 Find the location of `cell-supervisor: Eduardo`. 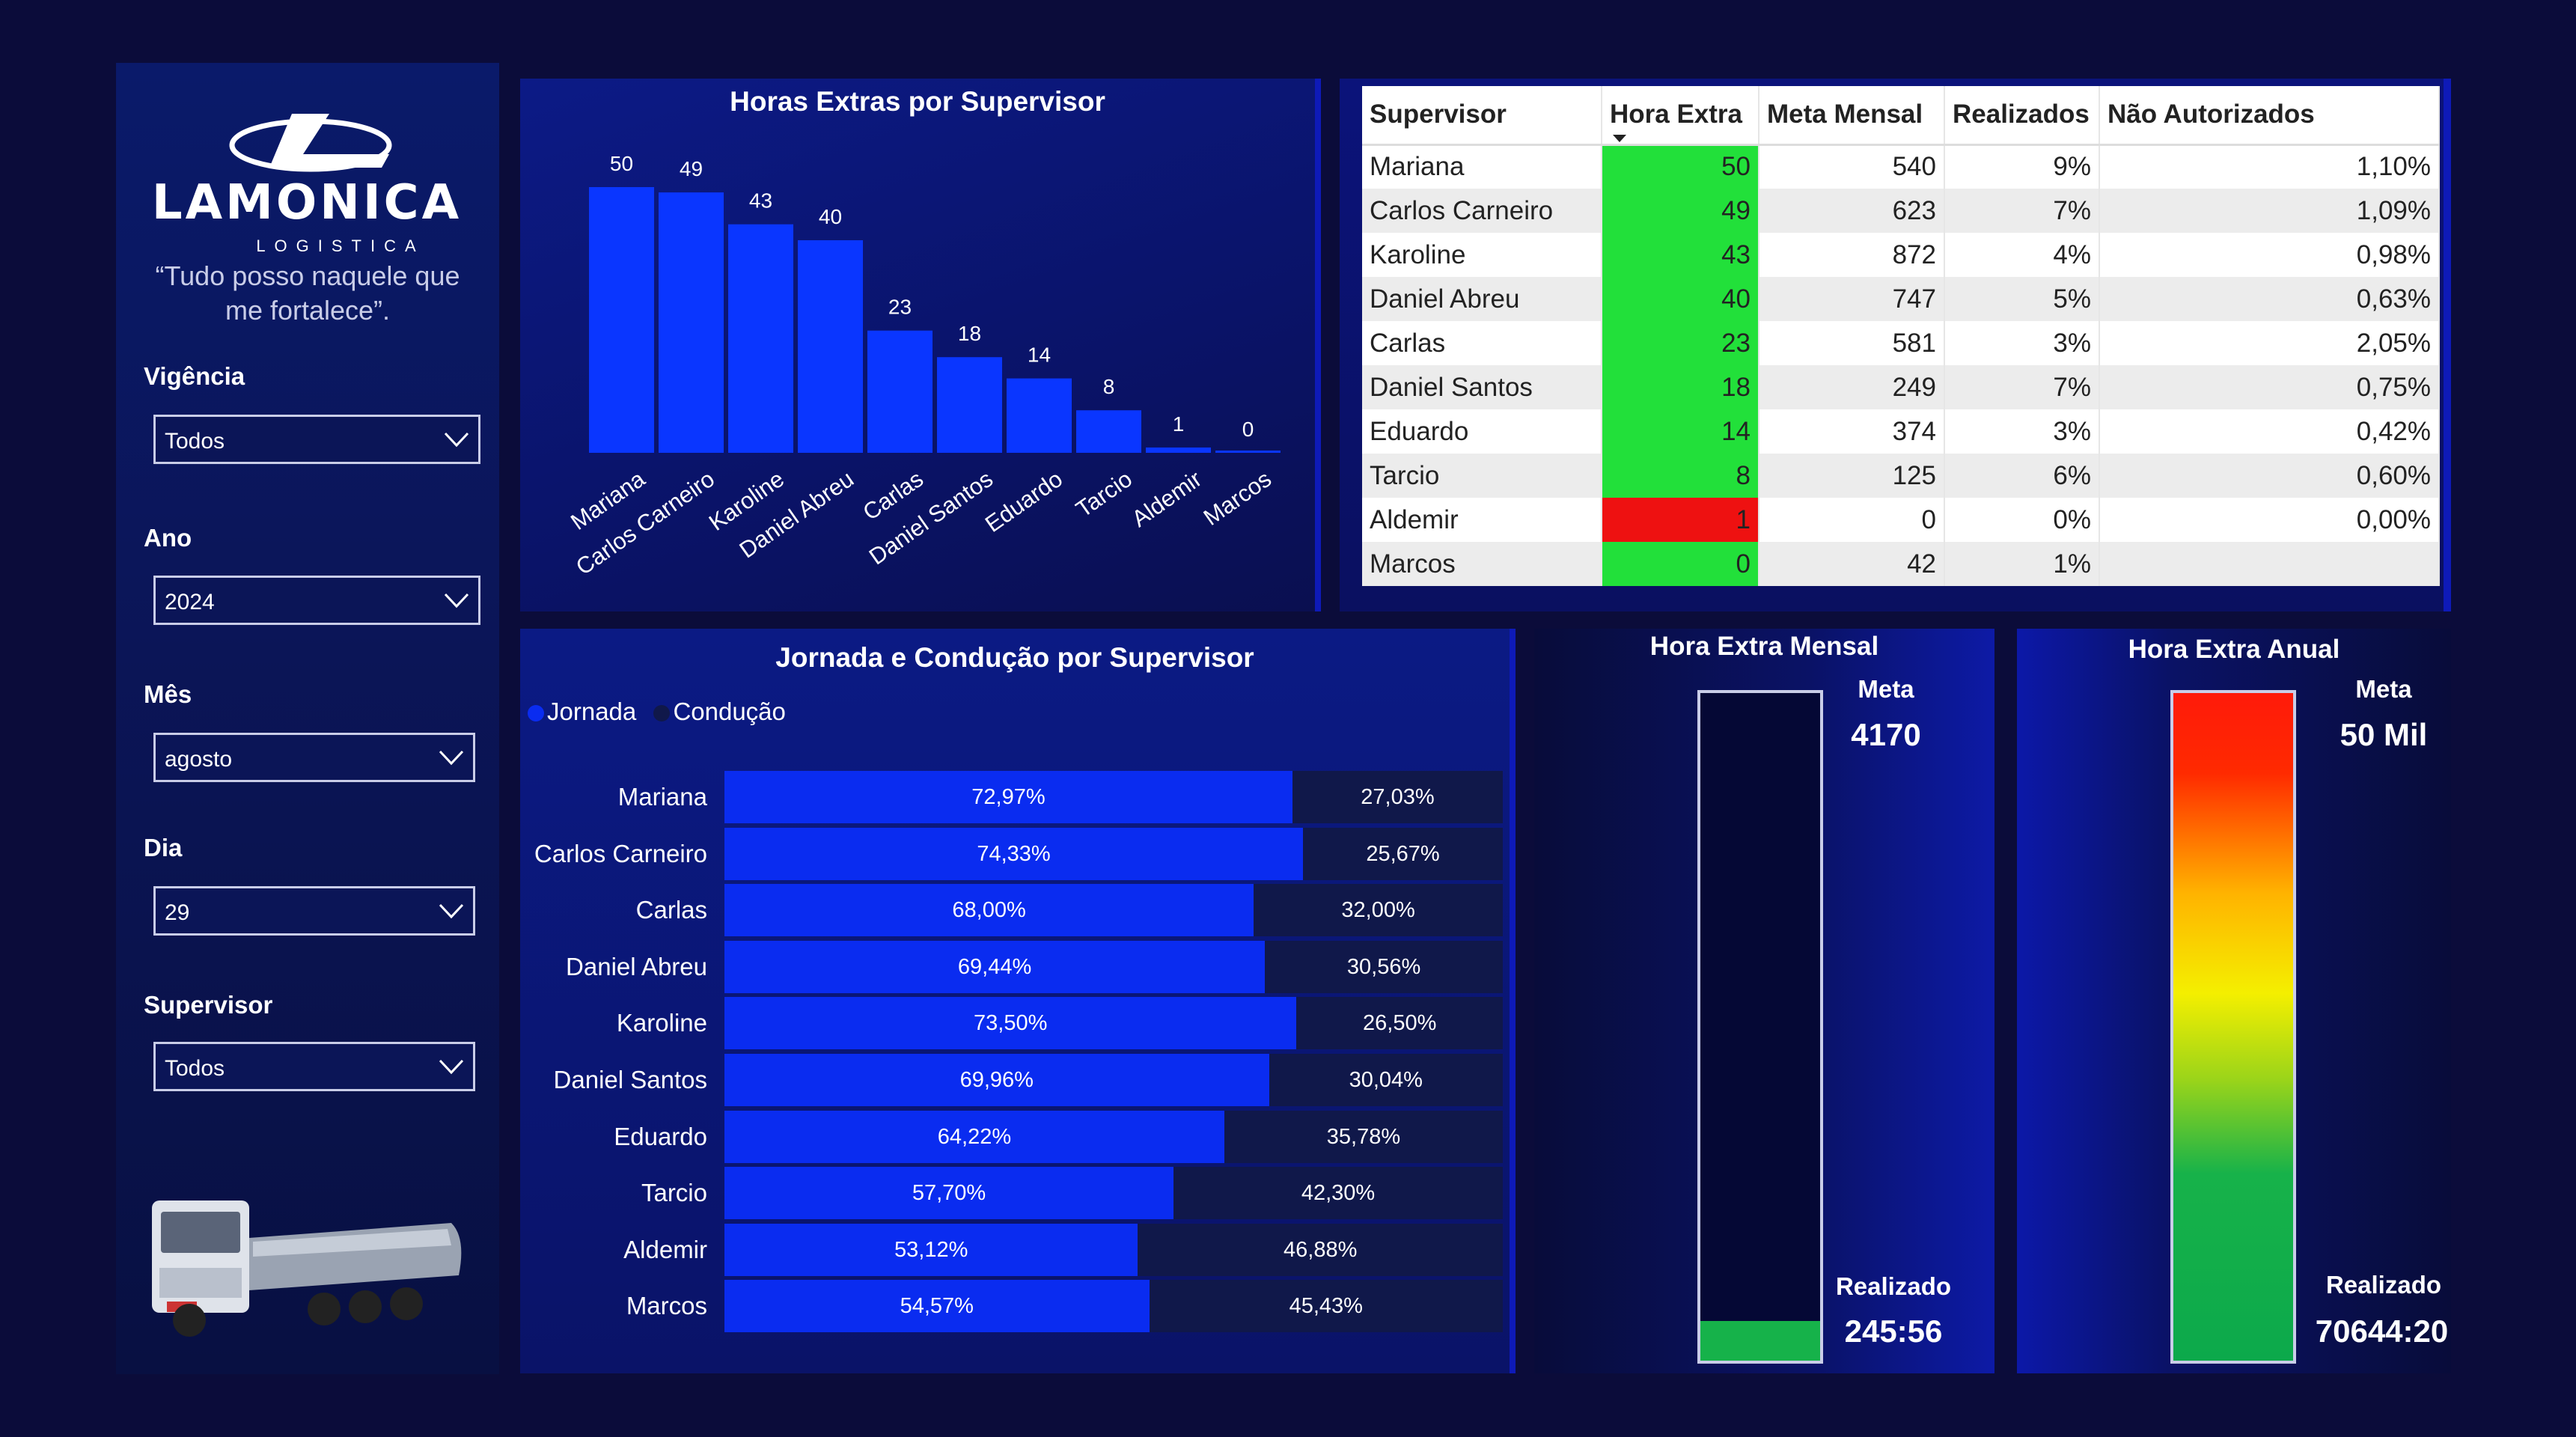

cell-supervisor: Eduardo is located at coordinates (1482, 431).